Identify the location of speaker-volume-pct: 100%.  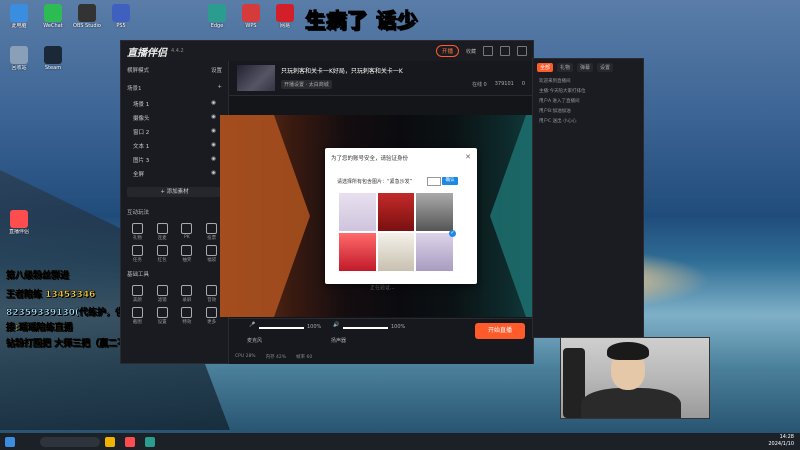
(398, 327).